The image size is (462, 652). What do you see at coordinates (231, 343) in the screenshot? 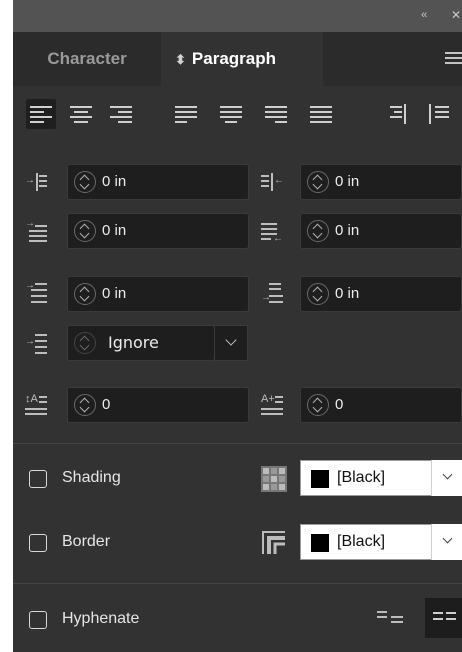
I see `align-to-grid-dropdown` at bounding box center [231, 343].